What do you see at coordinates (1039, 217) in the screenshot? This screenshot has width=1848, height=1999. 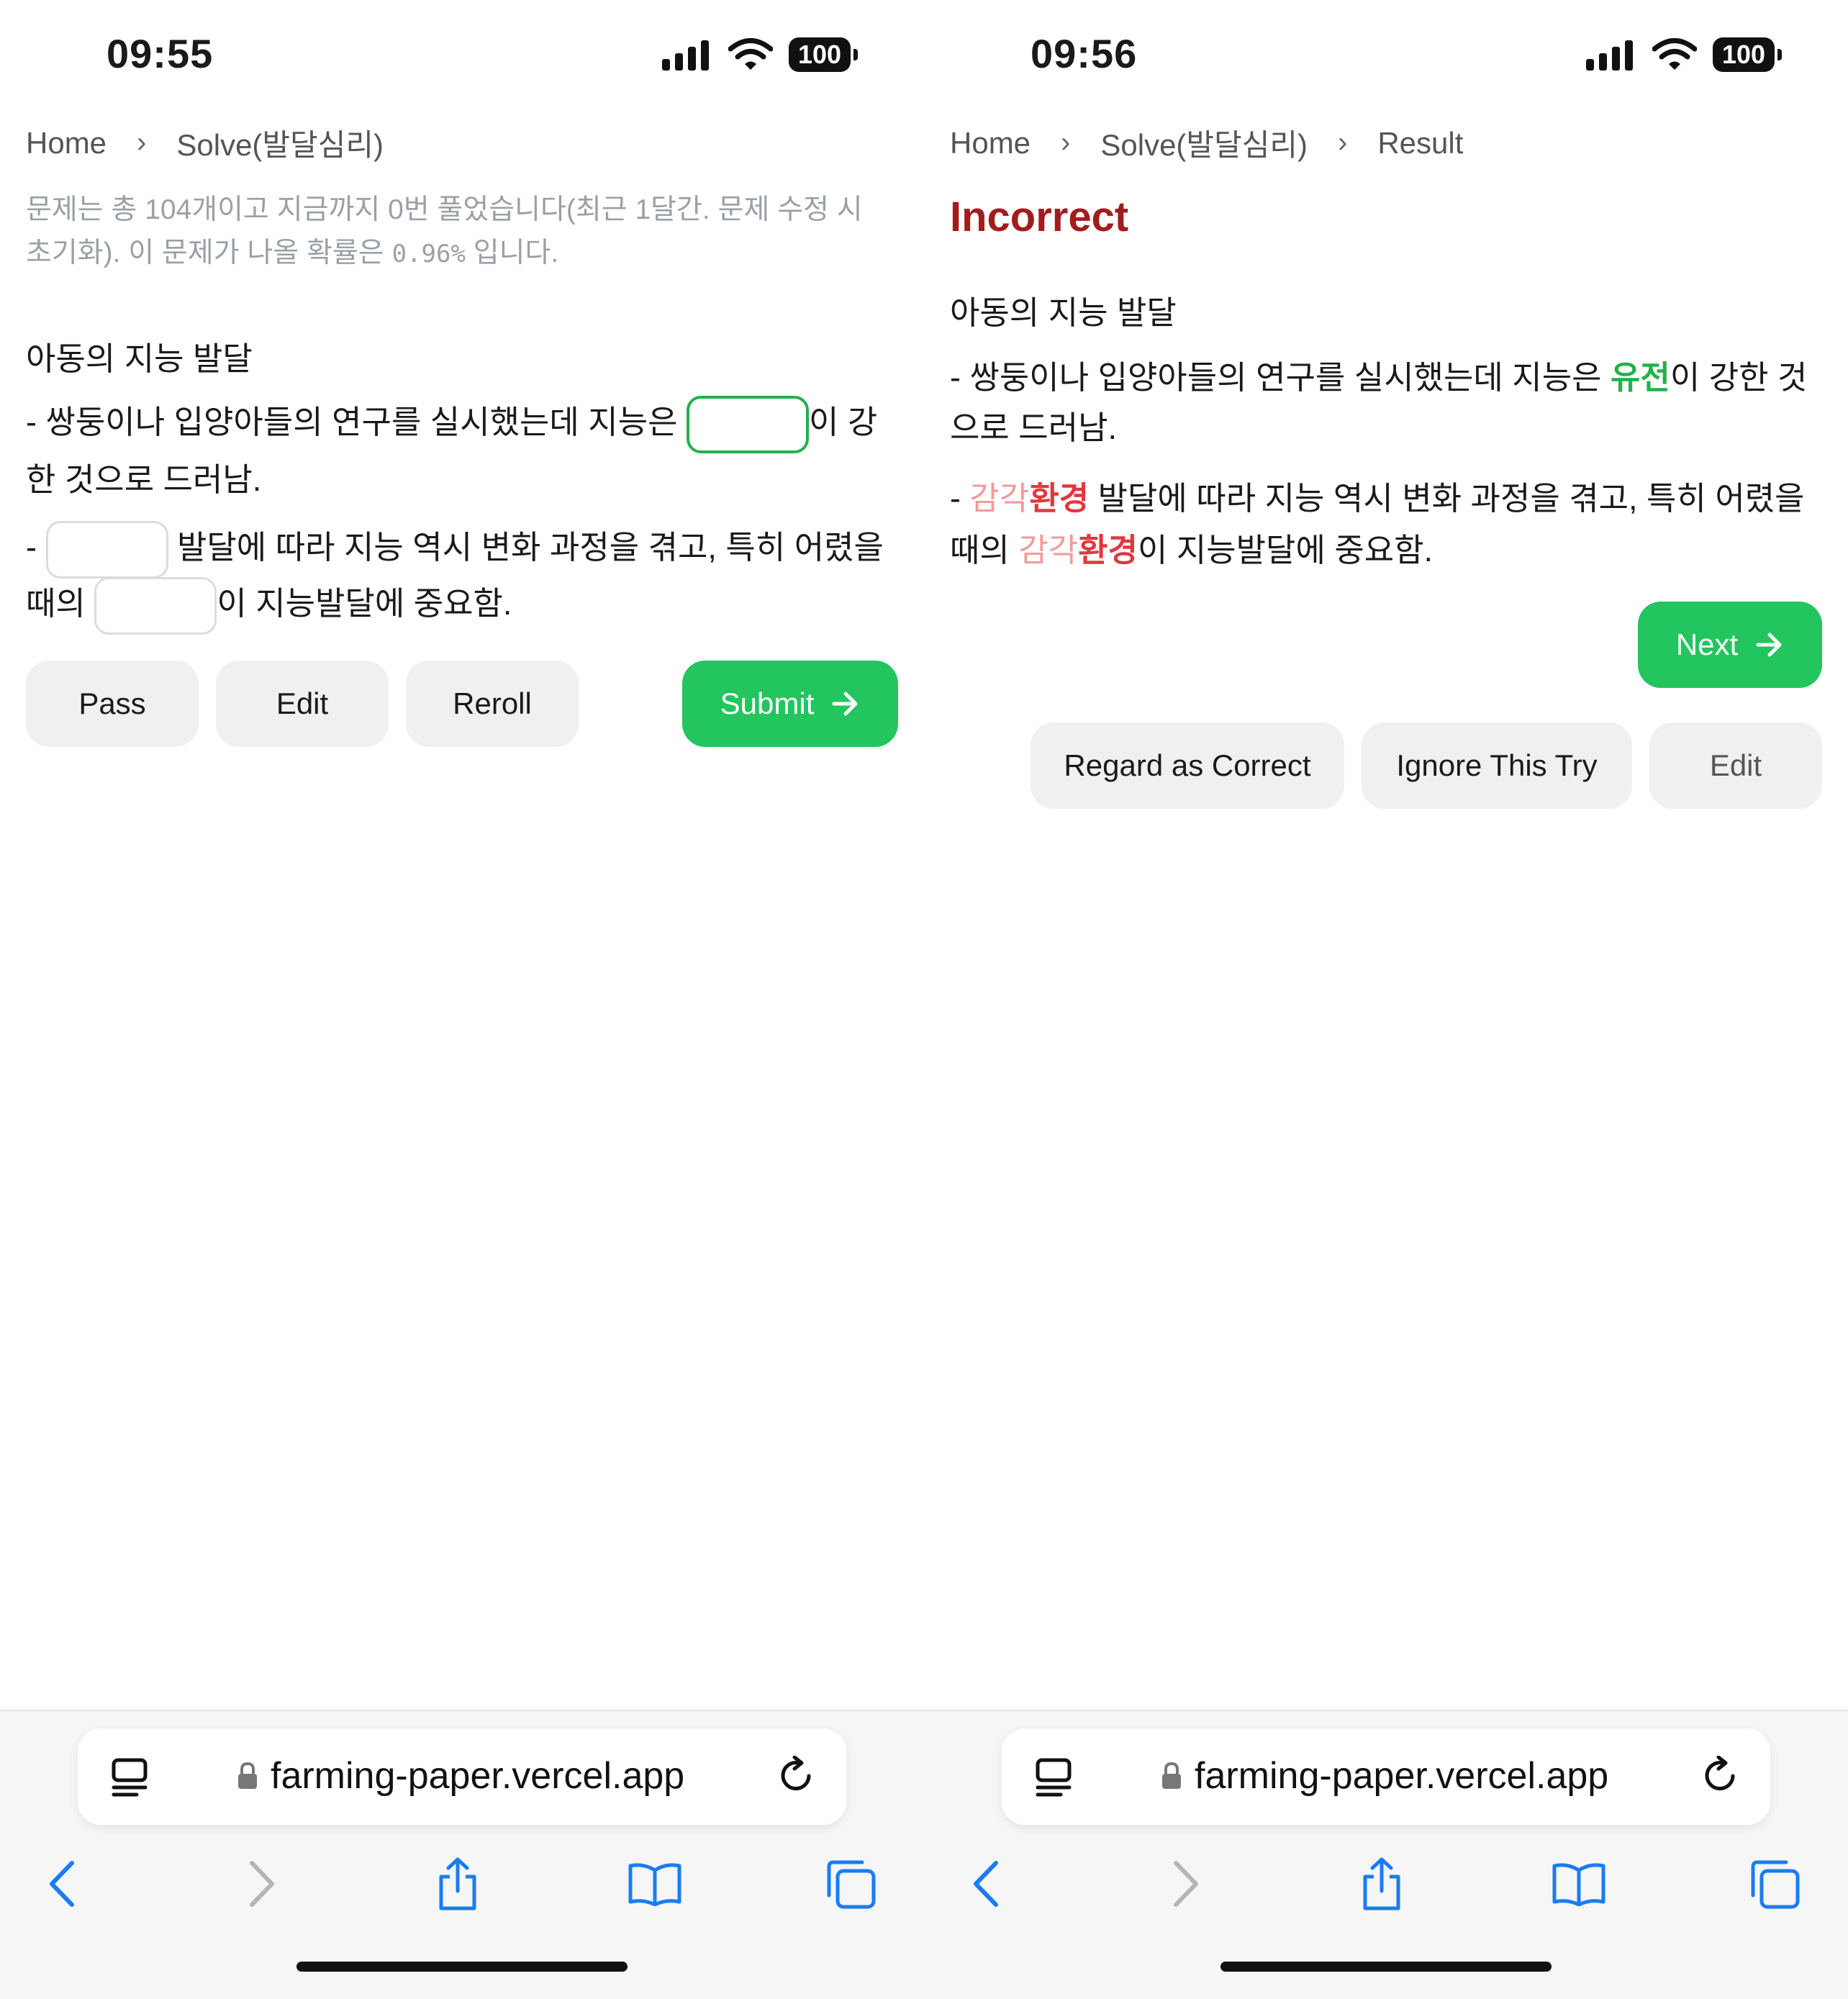 I see `result-status: Incorrect` at bounding box center [1039, 217].